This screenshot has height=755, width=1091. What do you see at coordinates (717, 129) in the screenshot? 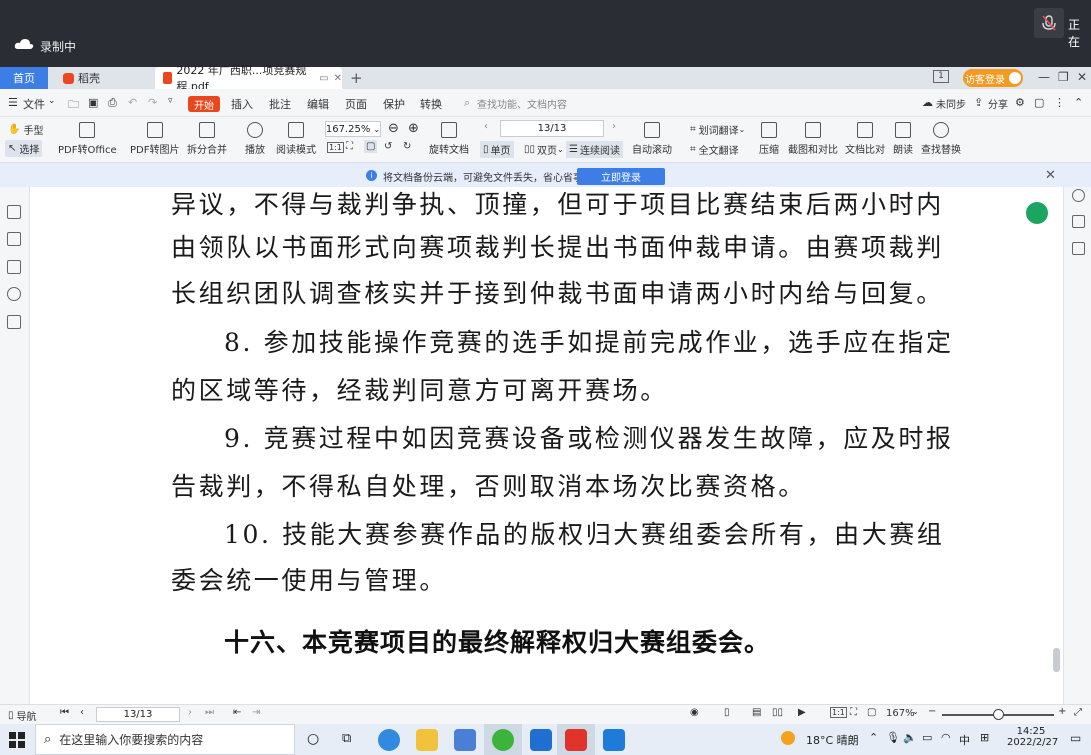
I see `word-translate-button: ⌗ 划词翻译 ⌄` at bounding box center [717, 129].